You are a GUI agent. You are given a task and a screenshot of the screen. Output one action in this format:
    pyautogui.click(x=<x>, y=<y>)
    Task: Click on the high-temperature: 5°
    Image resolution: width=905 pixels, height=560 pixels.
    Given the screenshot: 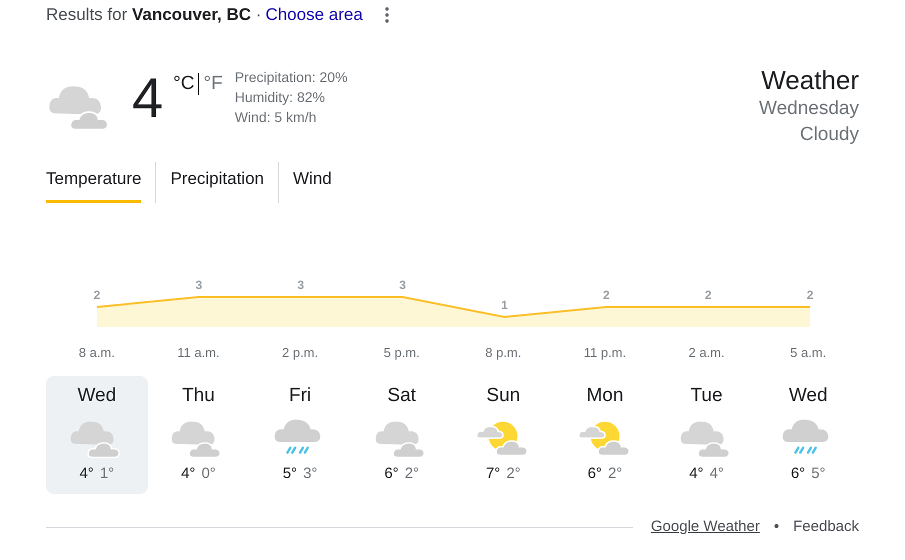 What is the action you would take?
    pyautogui.click(x=290, y=473)
    